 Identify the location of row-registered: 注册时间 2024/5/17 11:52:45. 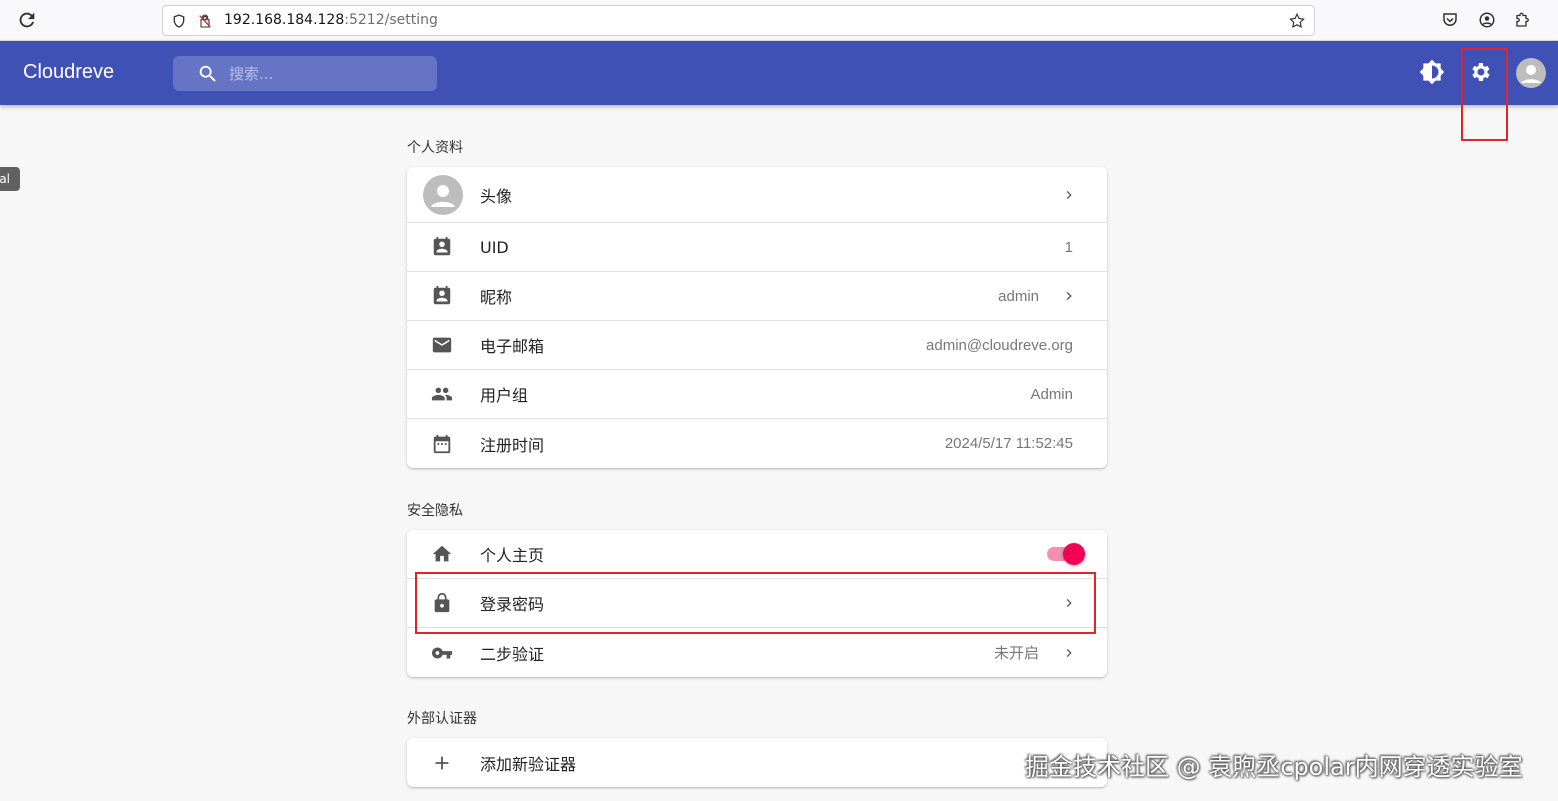
(757, 443).